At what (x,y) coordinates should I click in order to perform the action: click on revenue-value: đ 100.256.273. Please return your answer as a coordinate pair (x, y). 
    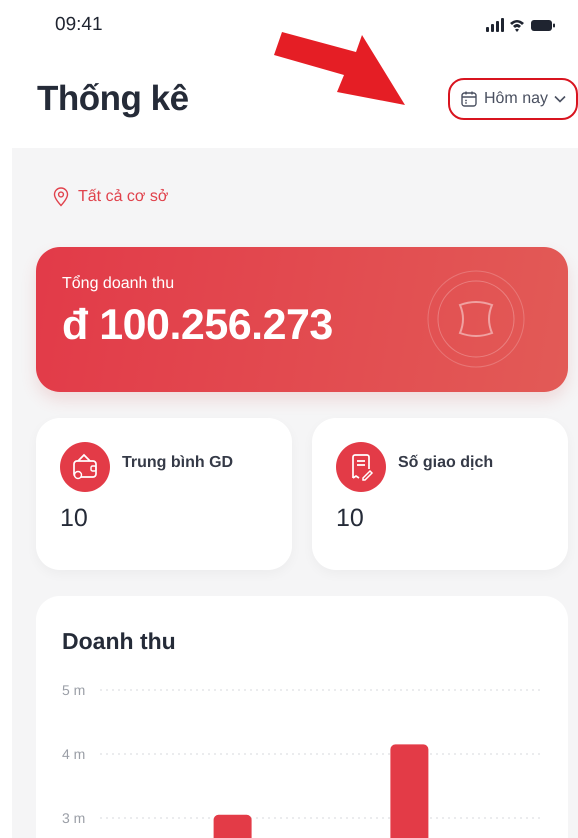
    Looking at the image, I should click on (198, 325).